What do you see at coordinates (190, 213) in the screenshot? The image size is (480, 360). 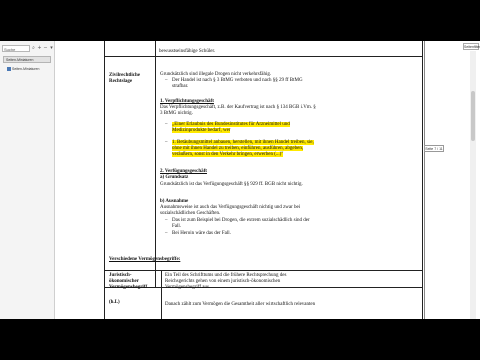 I see `para-line: sozialschädlichen Geschäften.` at bounding box center [190, 213].